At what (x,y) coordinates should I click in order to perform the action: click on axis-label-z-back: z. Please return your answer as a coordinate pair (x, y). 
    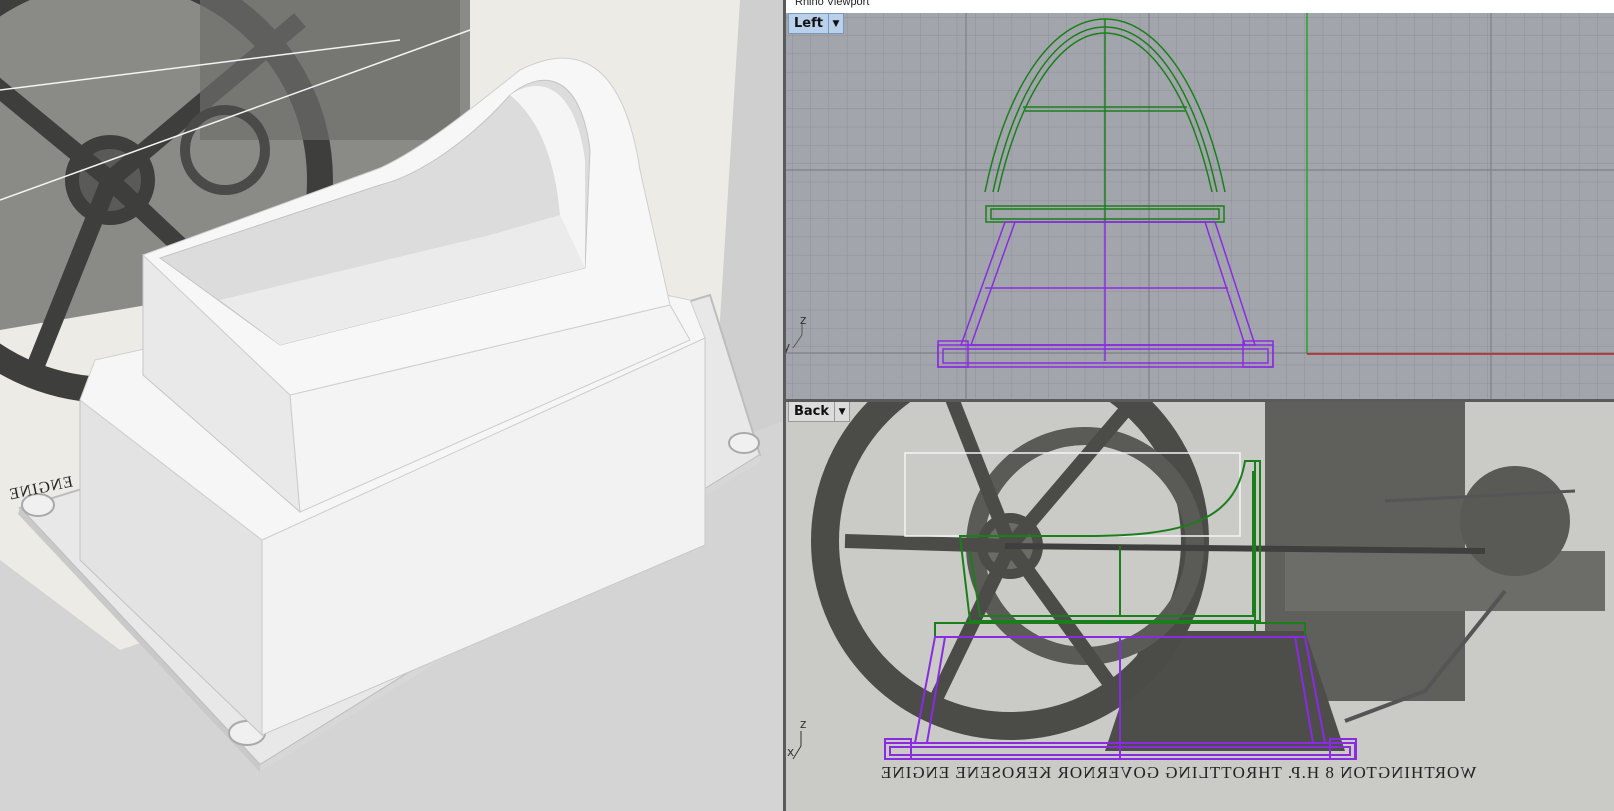
    Looking at the image, I should click on (803, 724).